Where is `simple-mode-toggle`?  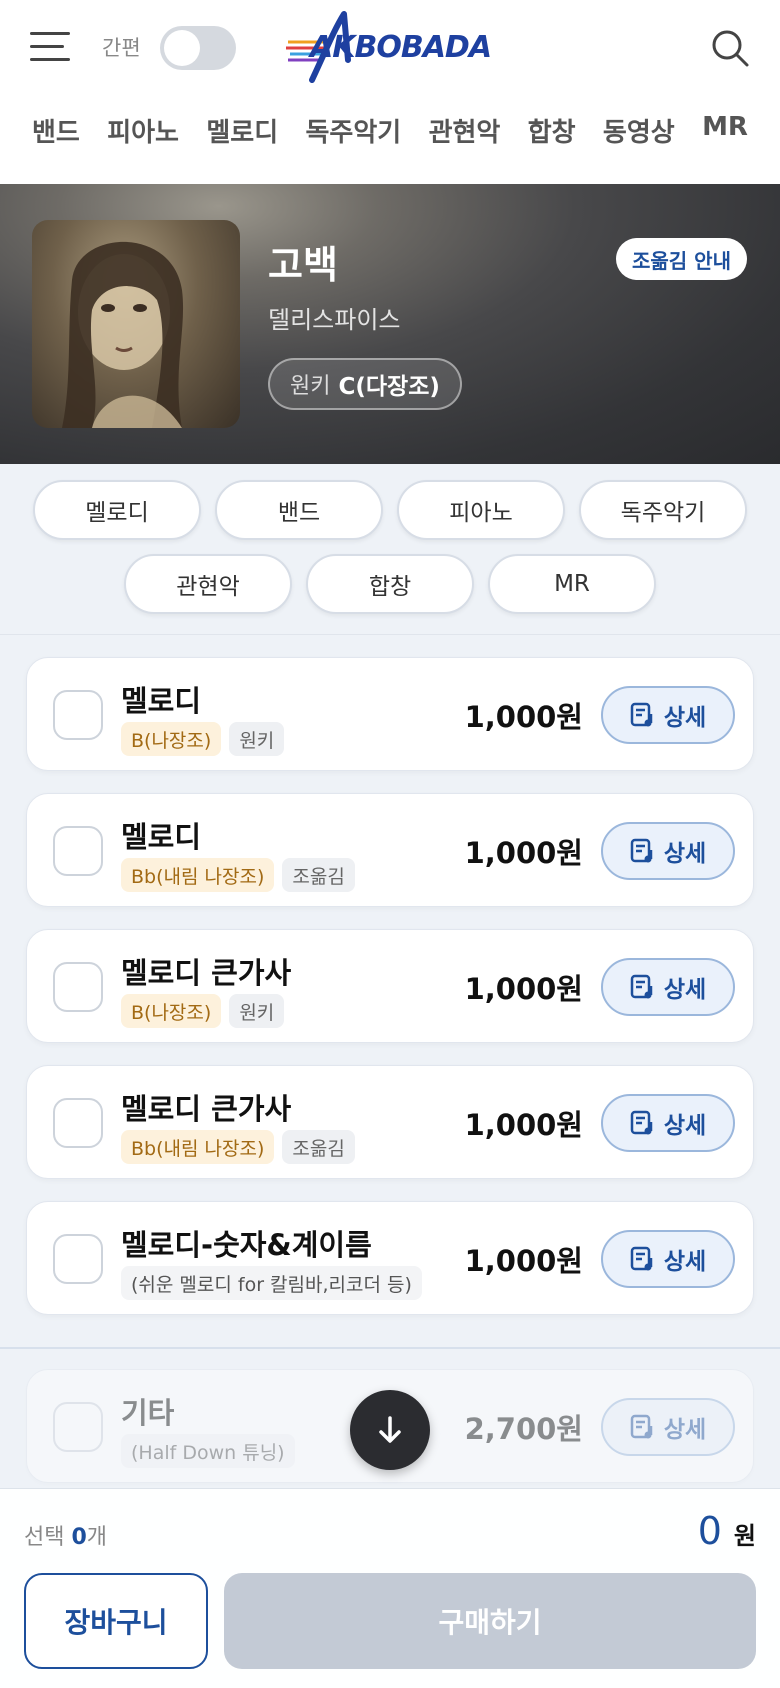
simple-mode-toggle is located at coordinates (198, 48).